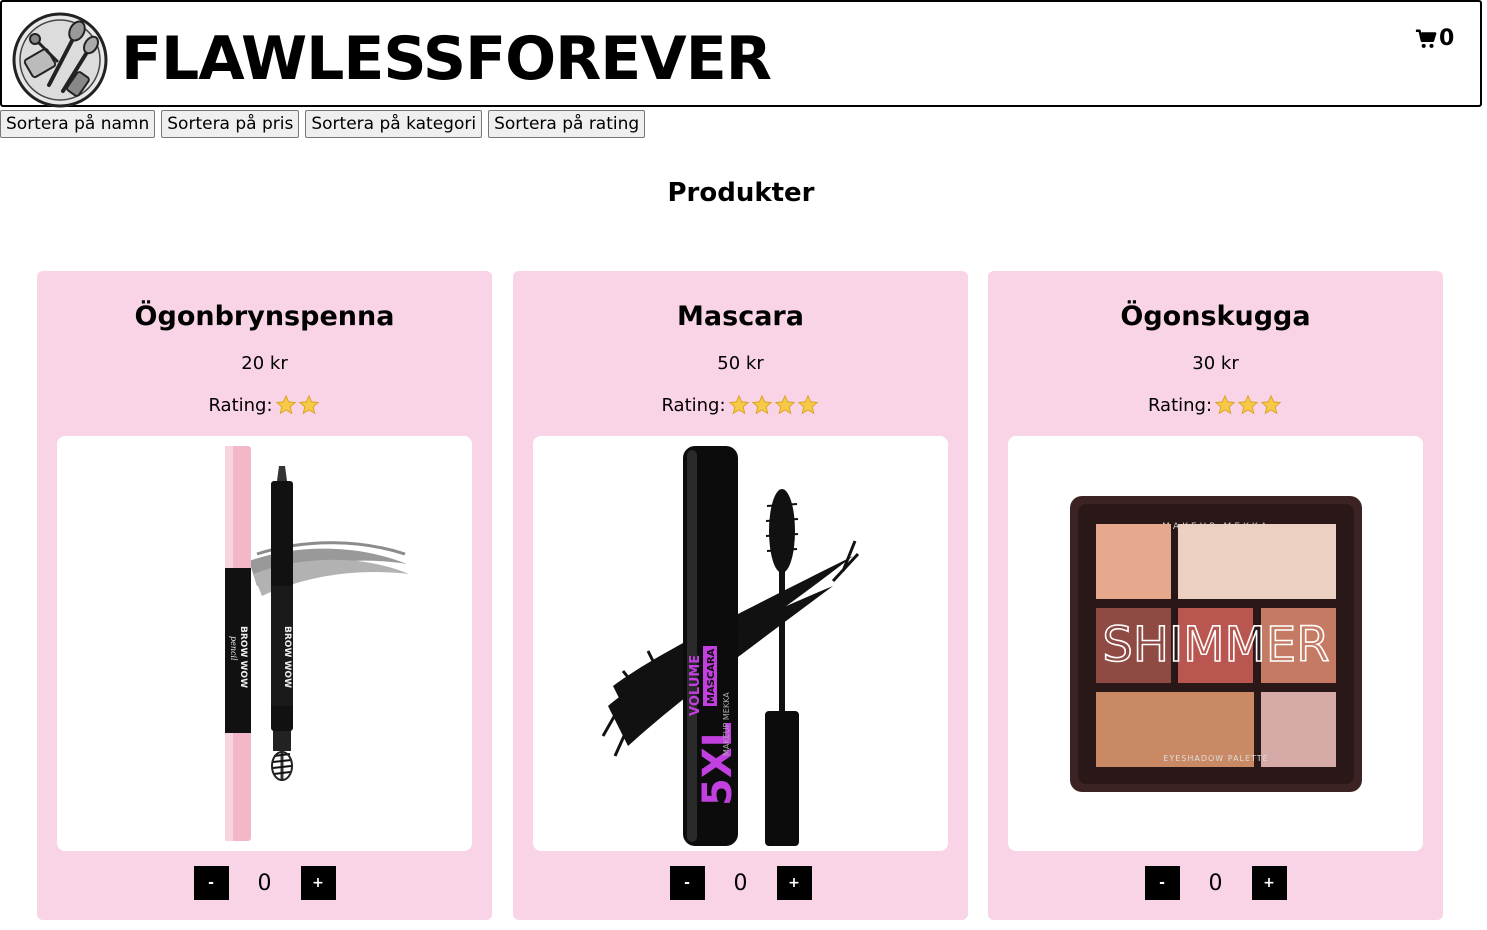  I want to click on mascara-type: MASCARA, so click(711, 676).